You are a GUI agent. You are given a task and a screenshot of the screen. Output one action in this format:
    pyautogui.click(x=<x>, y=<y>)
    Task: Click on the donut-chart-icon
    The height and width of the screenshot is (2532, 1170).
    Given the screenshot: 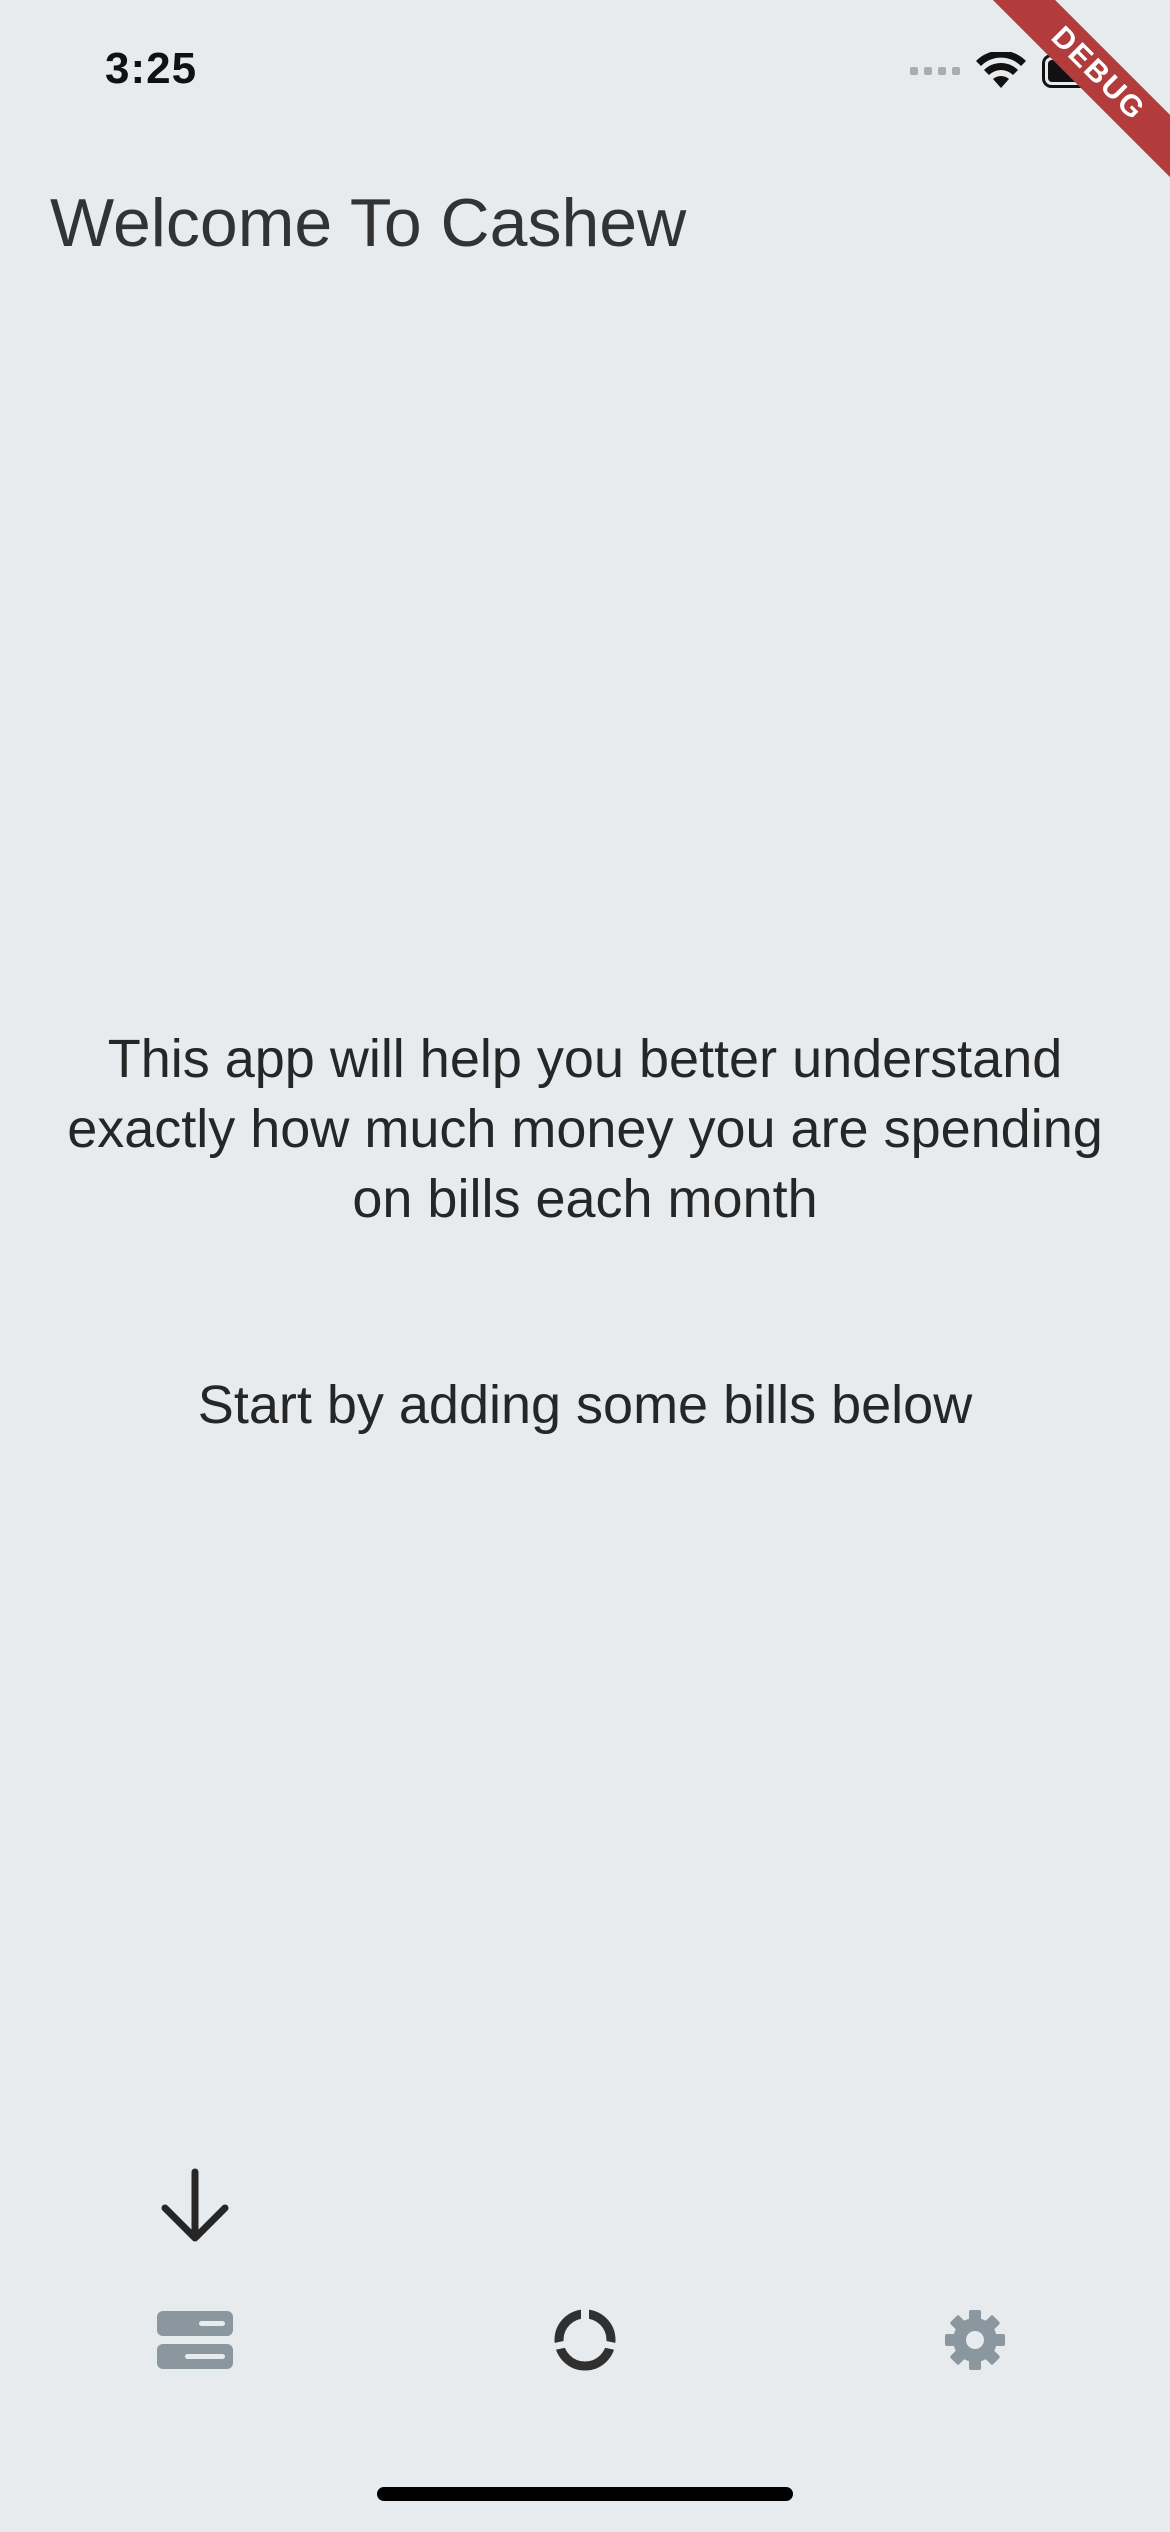 What is the action you would take?
    pyautogui.click(x=585, y=2339)
    